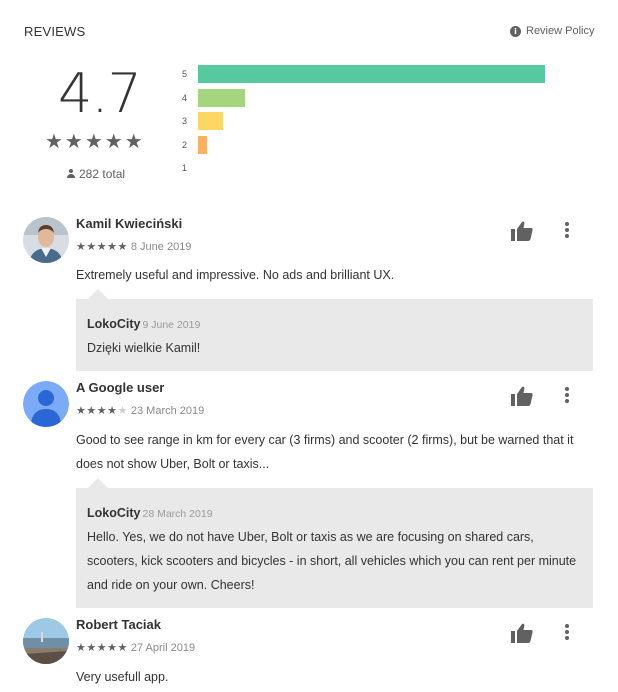  I want to click on reviews-heading: REVIEWS, so click(55, 31).